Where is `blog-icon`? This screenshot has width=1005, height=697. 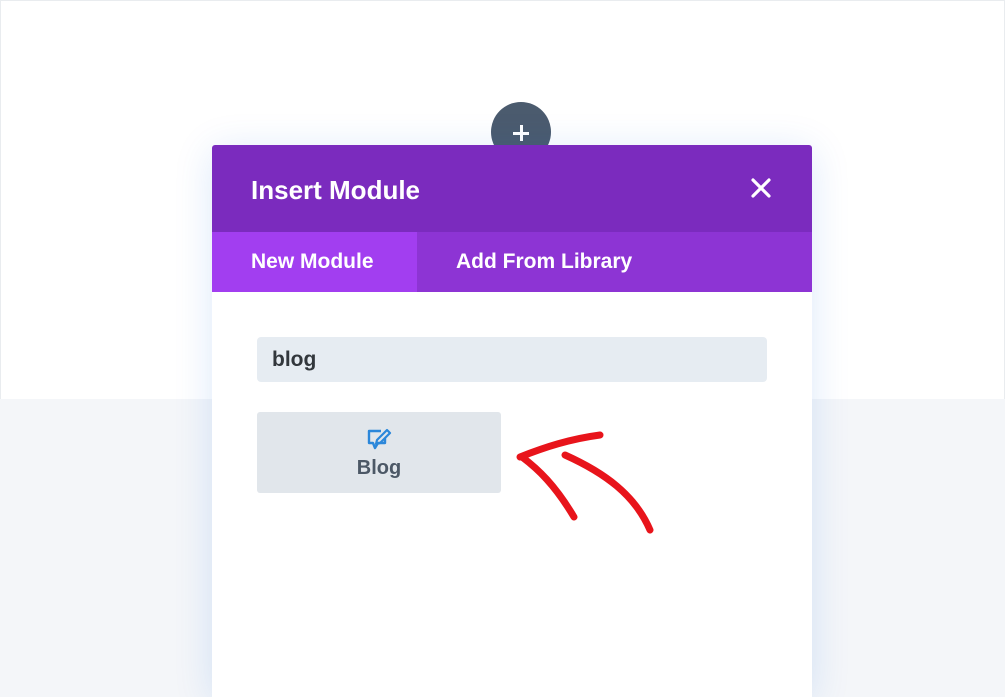
blog-icon is located at coordinates (379, 439).